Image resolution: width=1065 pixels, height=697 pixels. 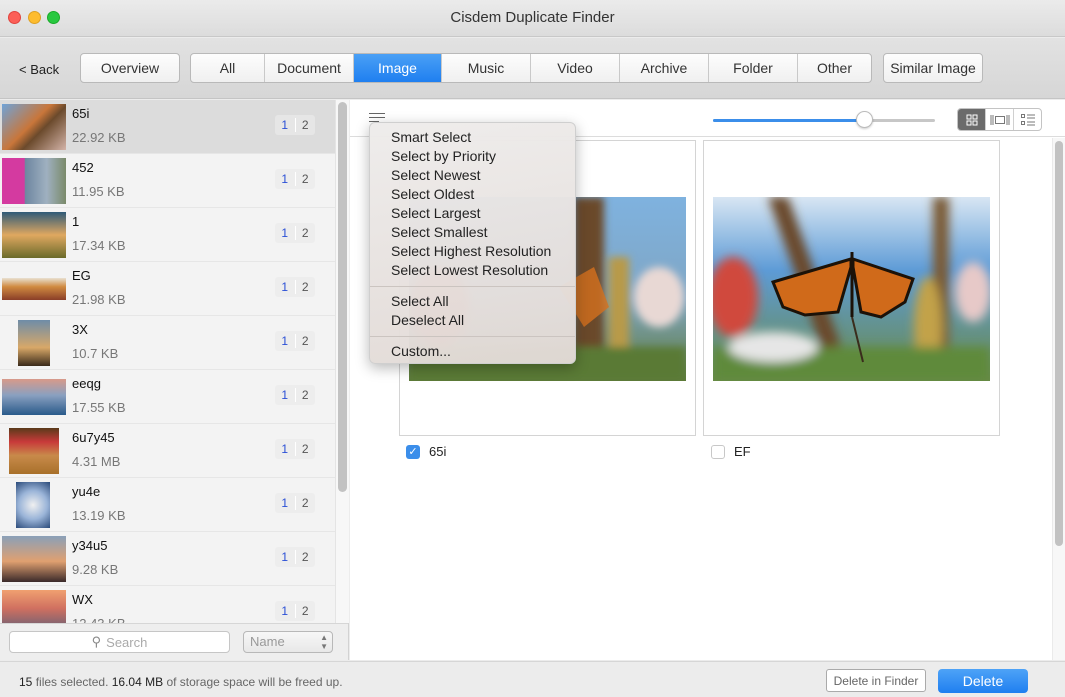 What do you see at coordinates (39, 69) in the screenshot?
I see `back-button: < Back` at bounding box center [39, 69].